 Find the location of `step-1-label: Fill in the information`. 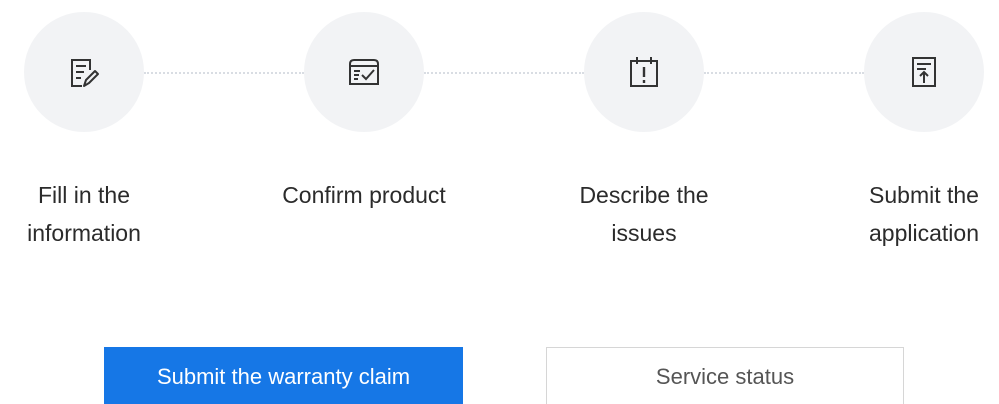

step-1-label: Fill in the information is located at coordinates (84, 214).